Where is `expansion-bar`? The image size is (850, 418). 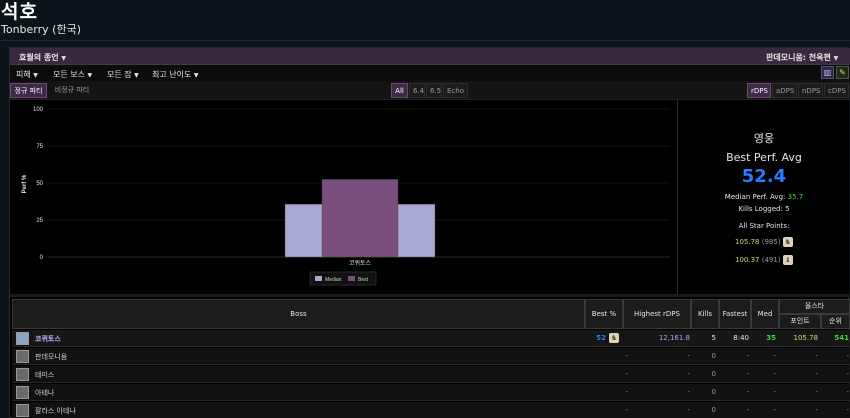 expansion-bar is located at coordinates (430, 56).